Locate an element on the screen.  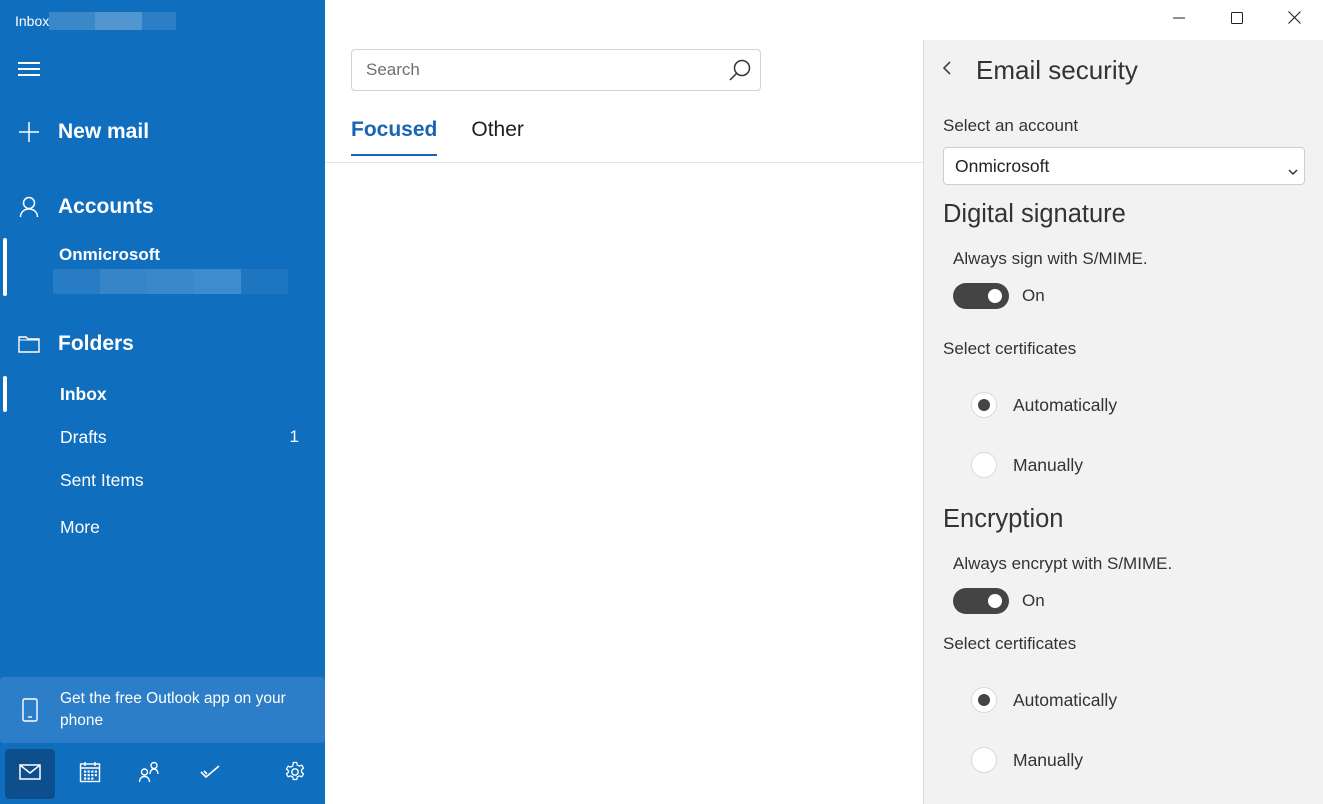
panel-header: Email security is located at coordinates (1040, 70).